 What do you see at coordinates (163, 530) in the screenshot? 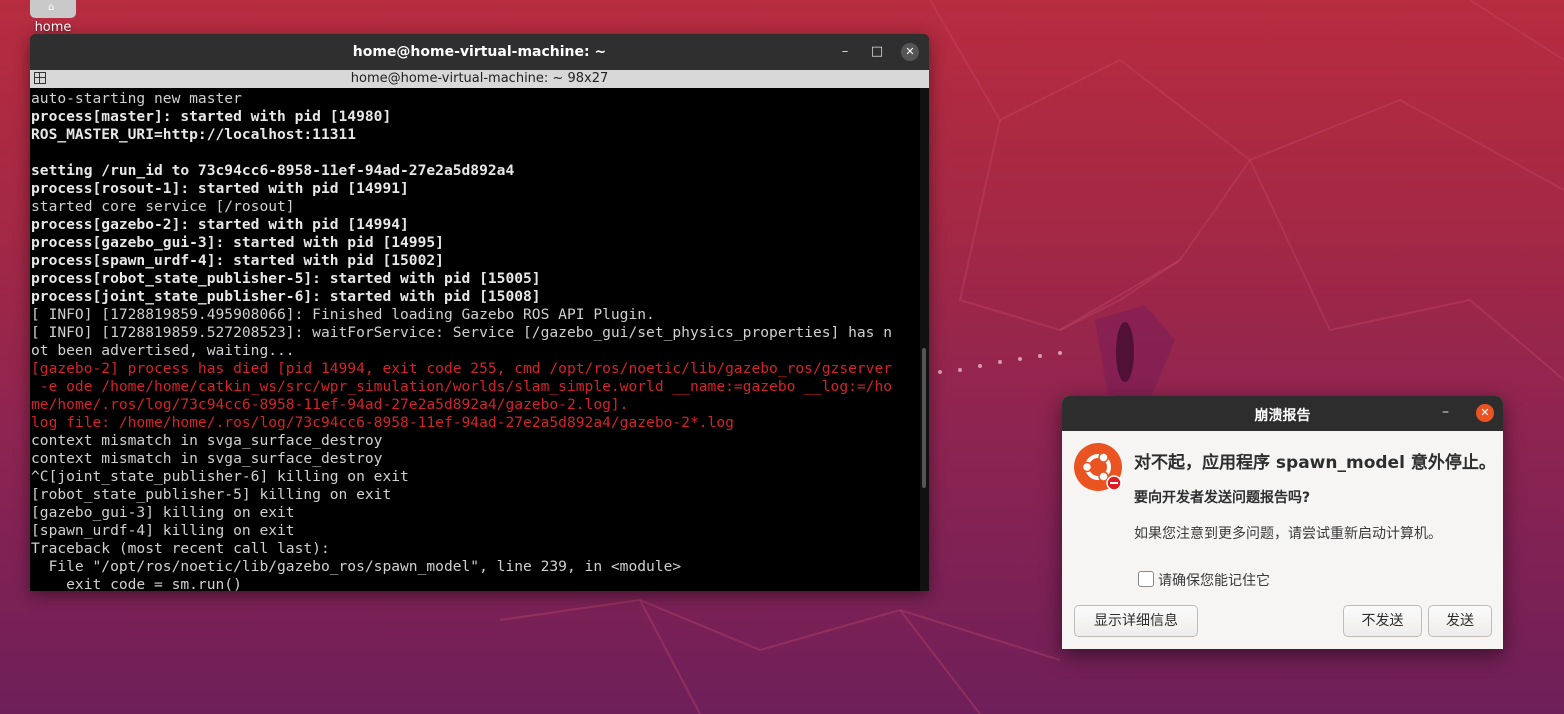
I see `terminal-line: [spawn_urdf-4] killing on exit` at bounding box center [163, 530].